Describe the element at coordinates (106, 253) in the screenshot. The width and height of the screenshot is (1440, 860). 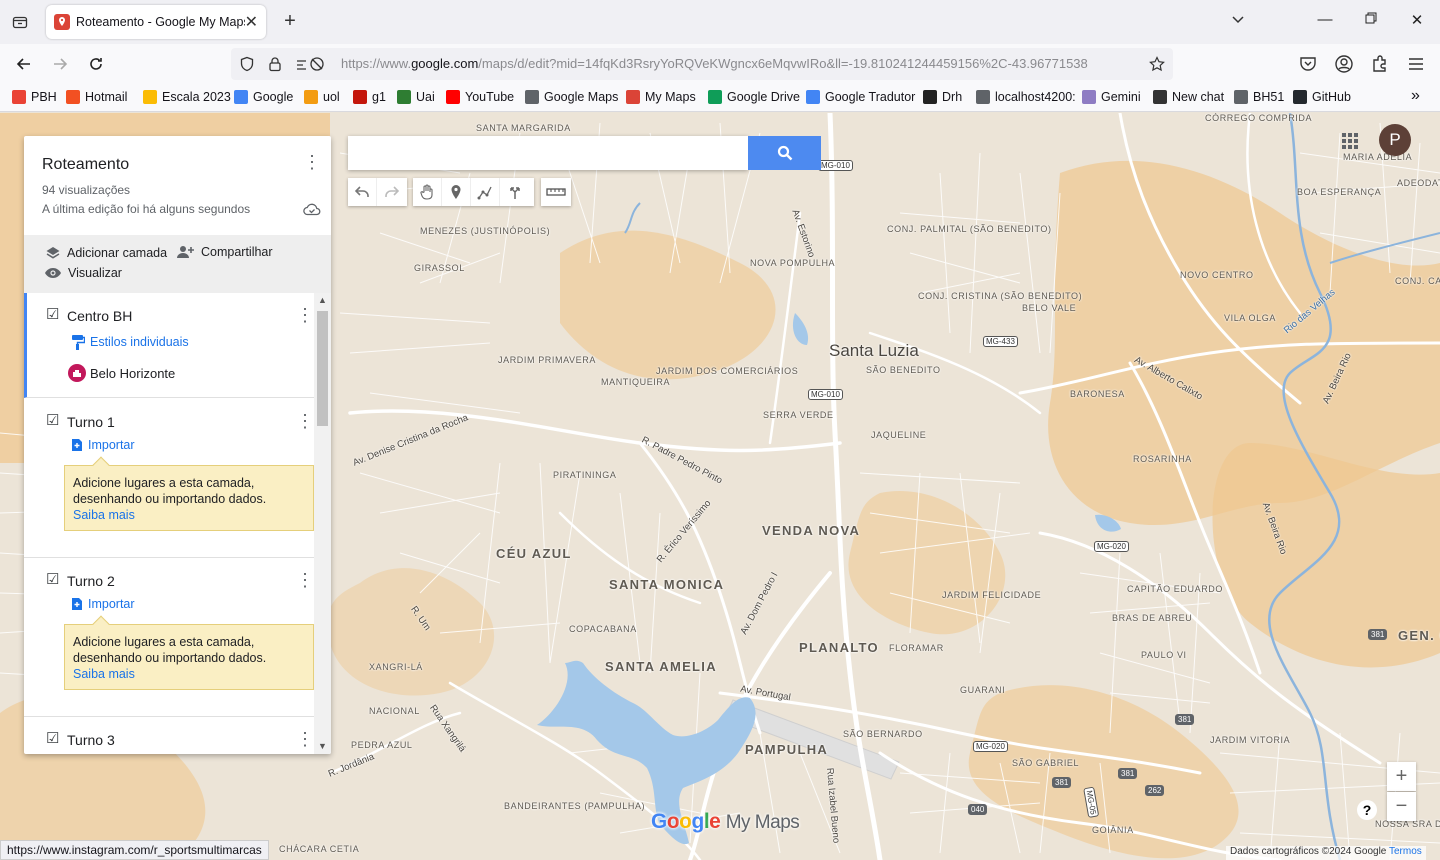
I see `add-layer-button: Adicionar camada` at that location.